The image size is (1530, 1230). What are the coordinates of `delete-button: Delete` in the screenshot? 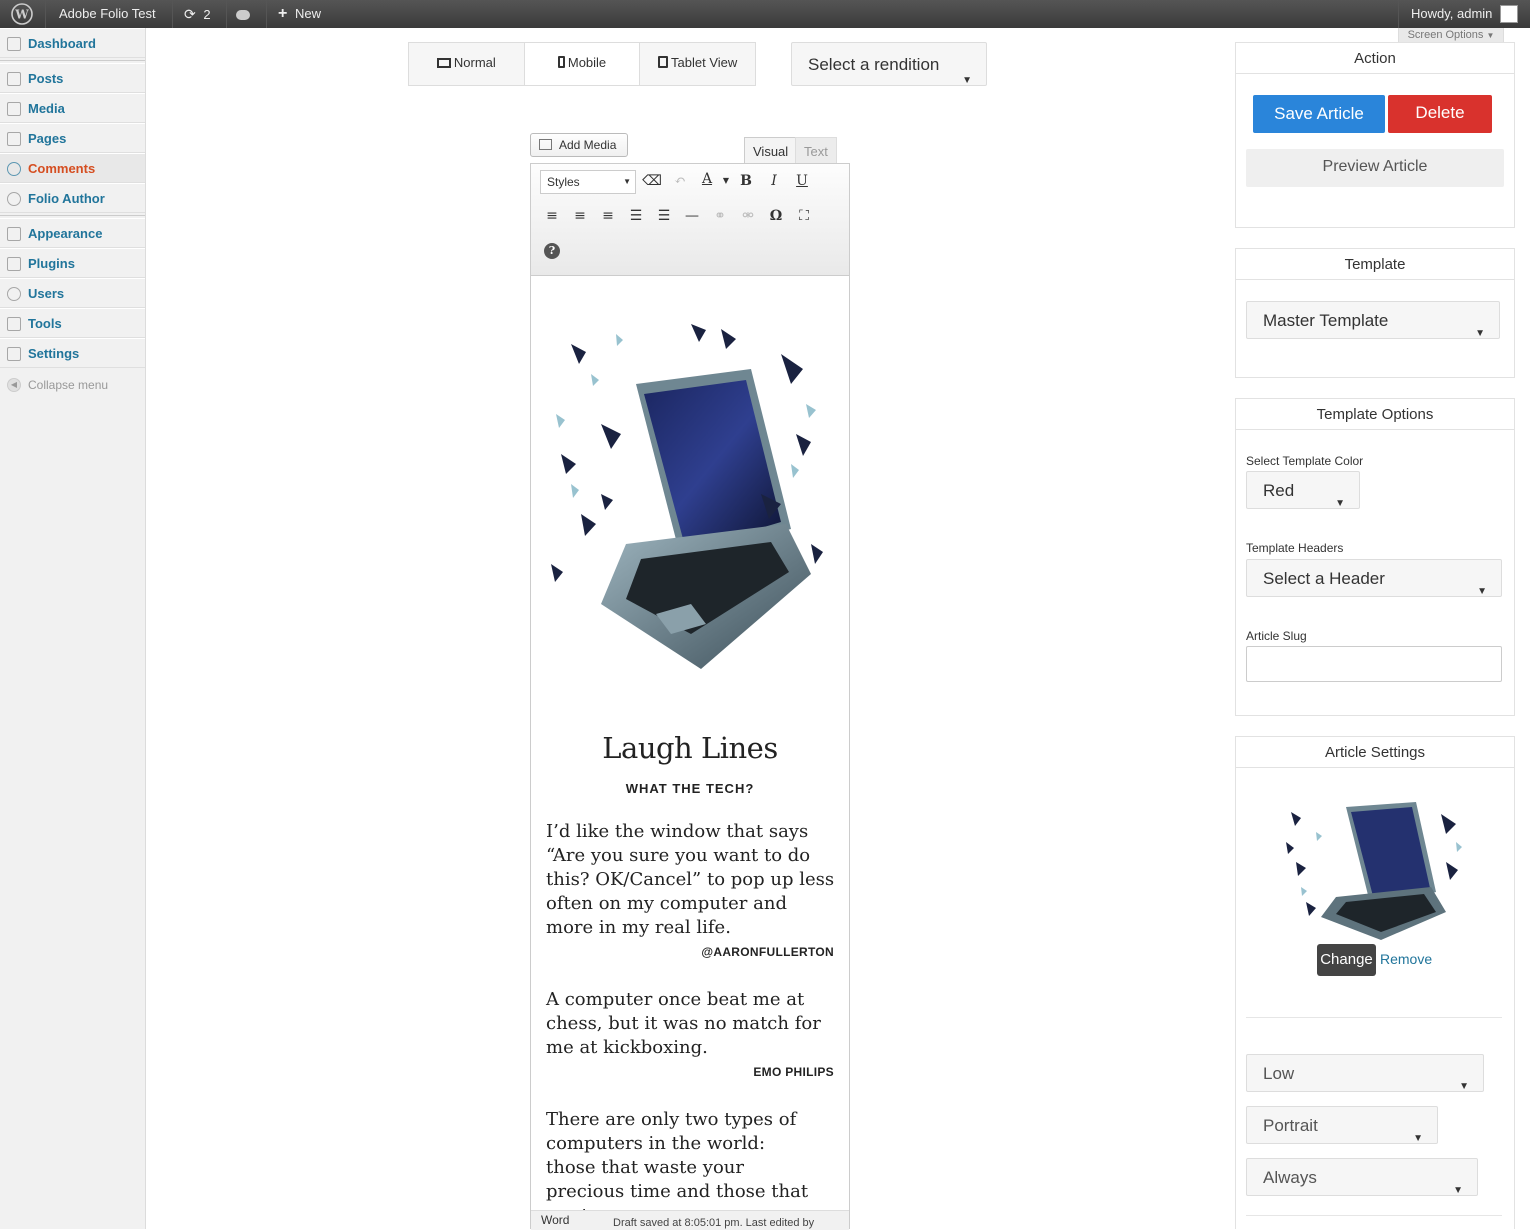 It's located at (1440, 114).